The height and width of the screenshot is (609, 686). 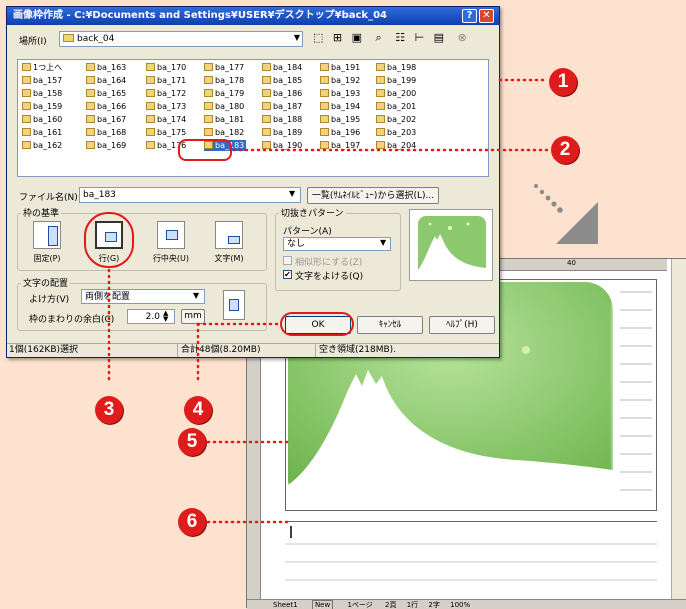 What do you see at coordinates (563, 82) in the screenshot?
I see `callout-marker-1: 1` at bounding box center [563, 82].